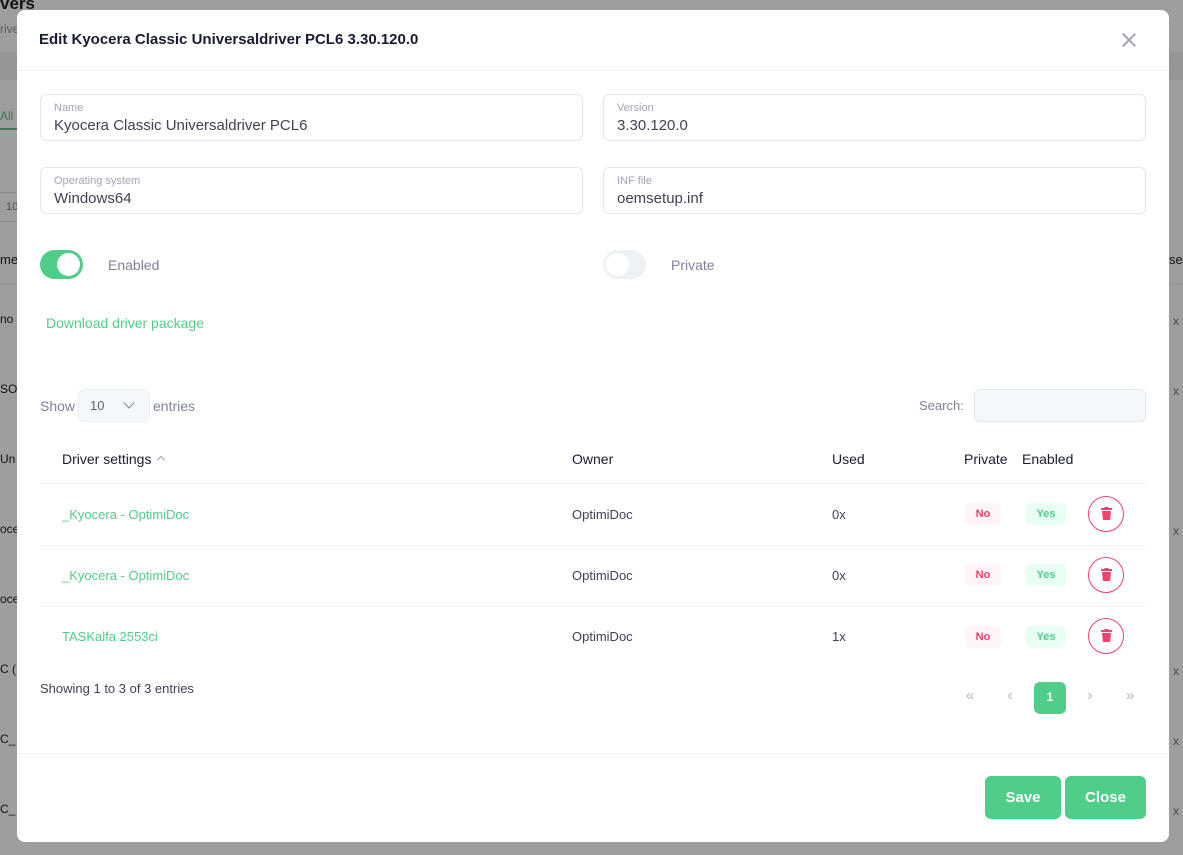  What do you see at coordinates (693, 265) in the screenshot?
I see `private-toggle-label: Private` at bounding box center [693, 265].